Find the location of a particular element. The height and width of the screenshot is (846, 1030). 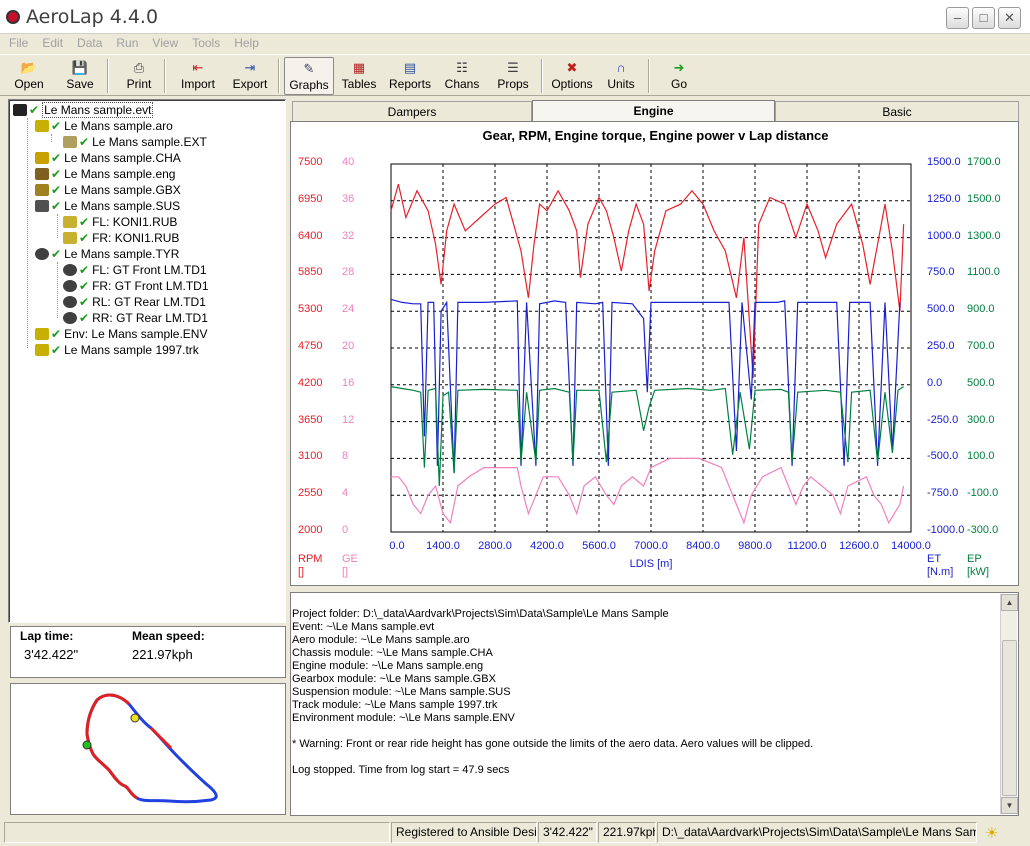

tree-item: ✔ Le Mans sample 1997.trk is located at coordinates (117, 350).